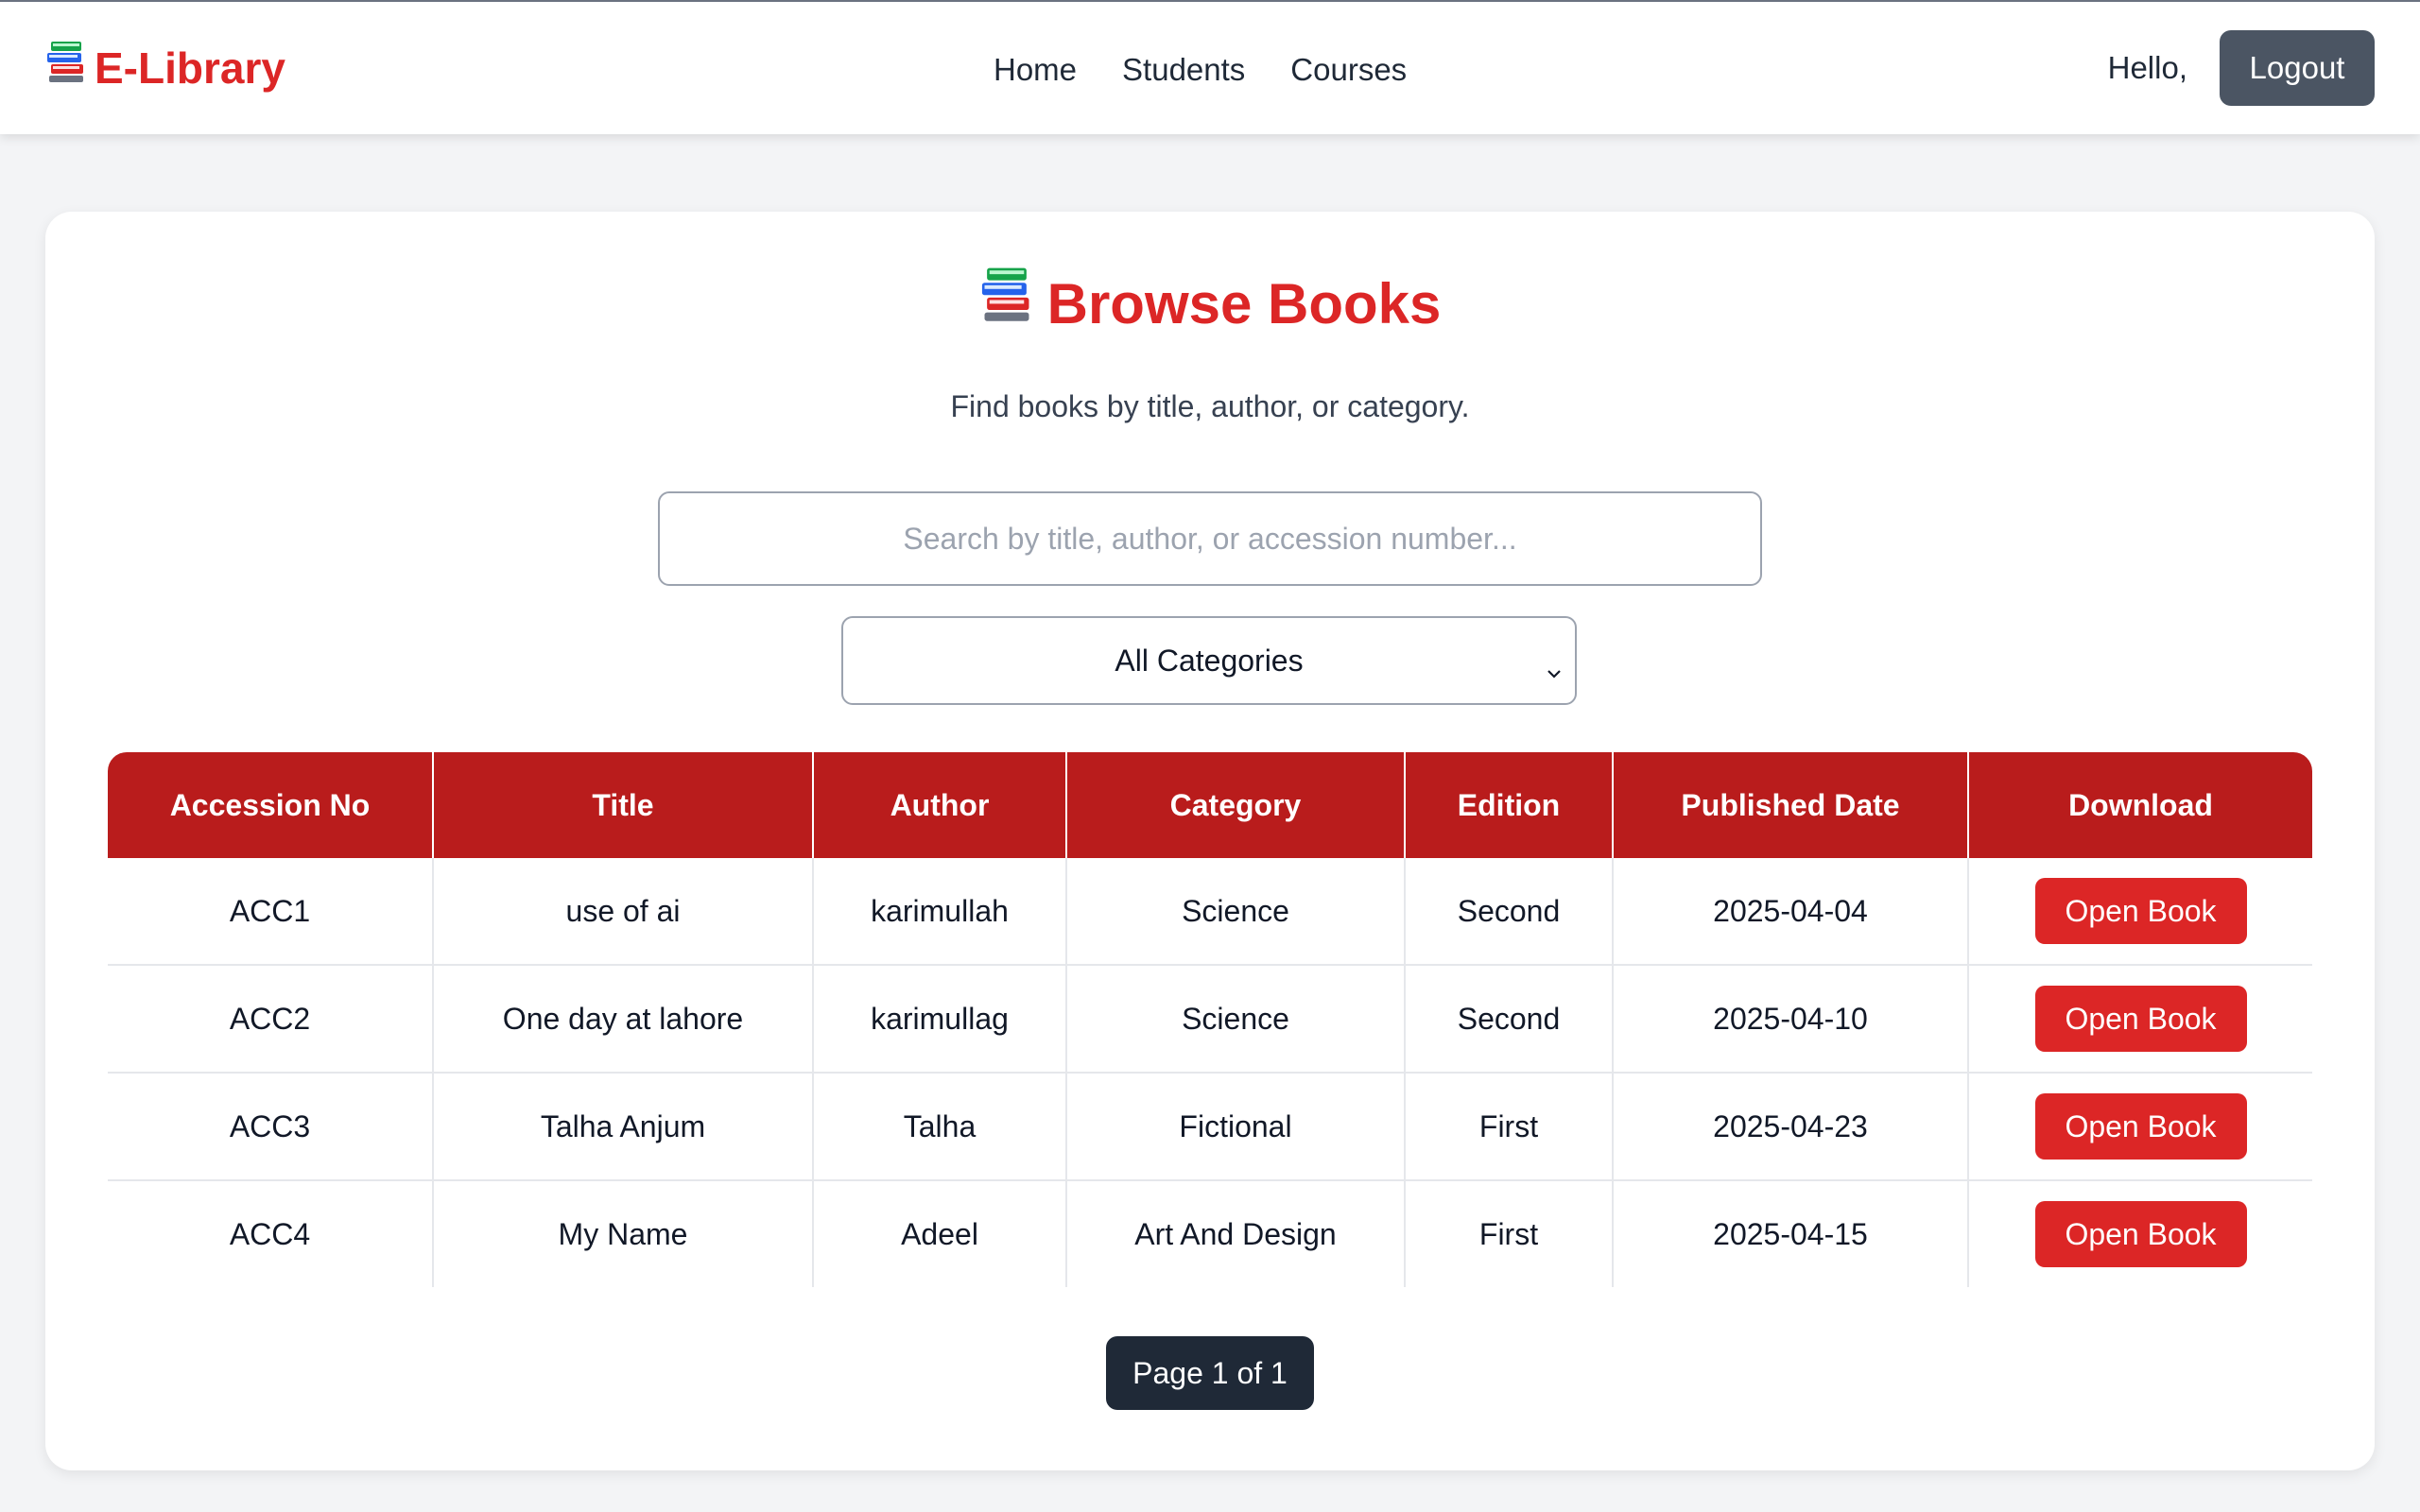 The height and width of the screenshot is (1512, 2420). Describe the element at coordinates (271, 1127) in the screenshot. I see `cell-accession: ACC3` at that location.